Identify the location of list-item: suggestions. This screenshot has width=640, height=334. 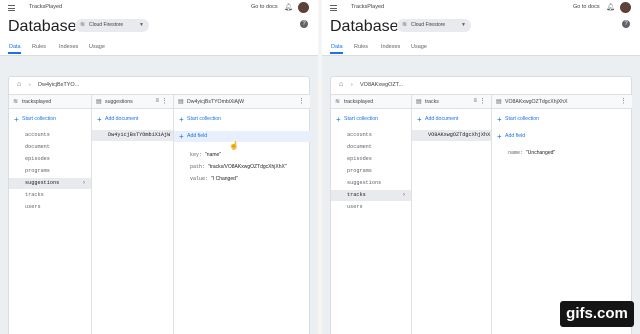
(371, 183).